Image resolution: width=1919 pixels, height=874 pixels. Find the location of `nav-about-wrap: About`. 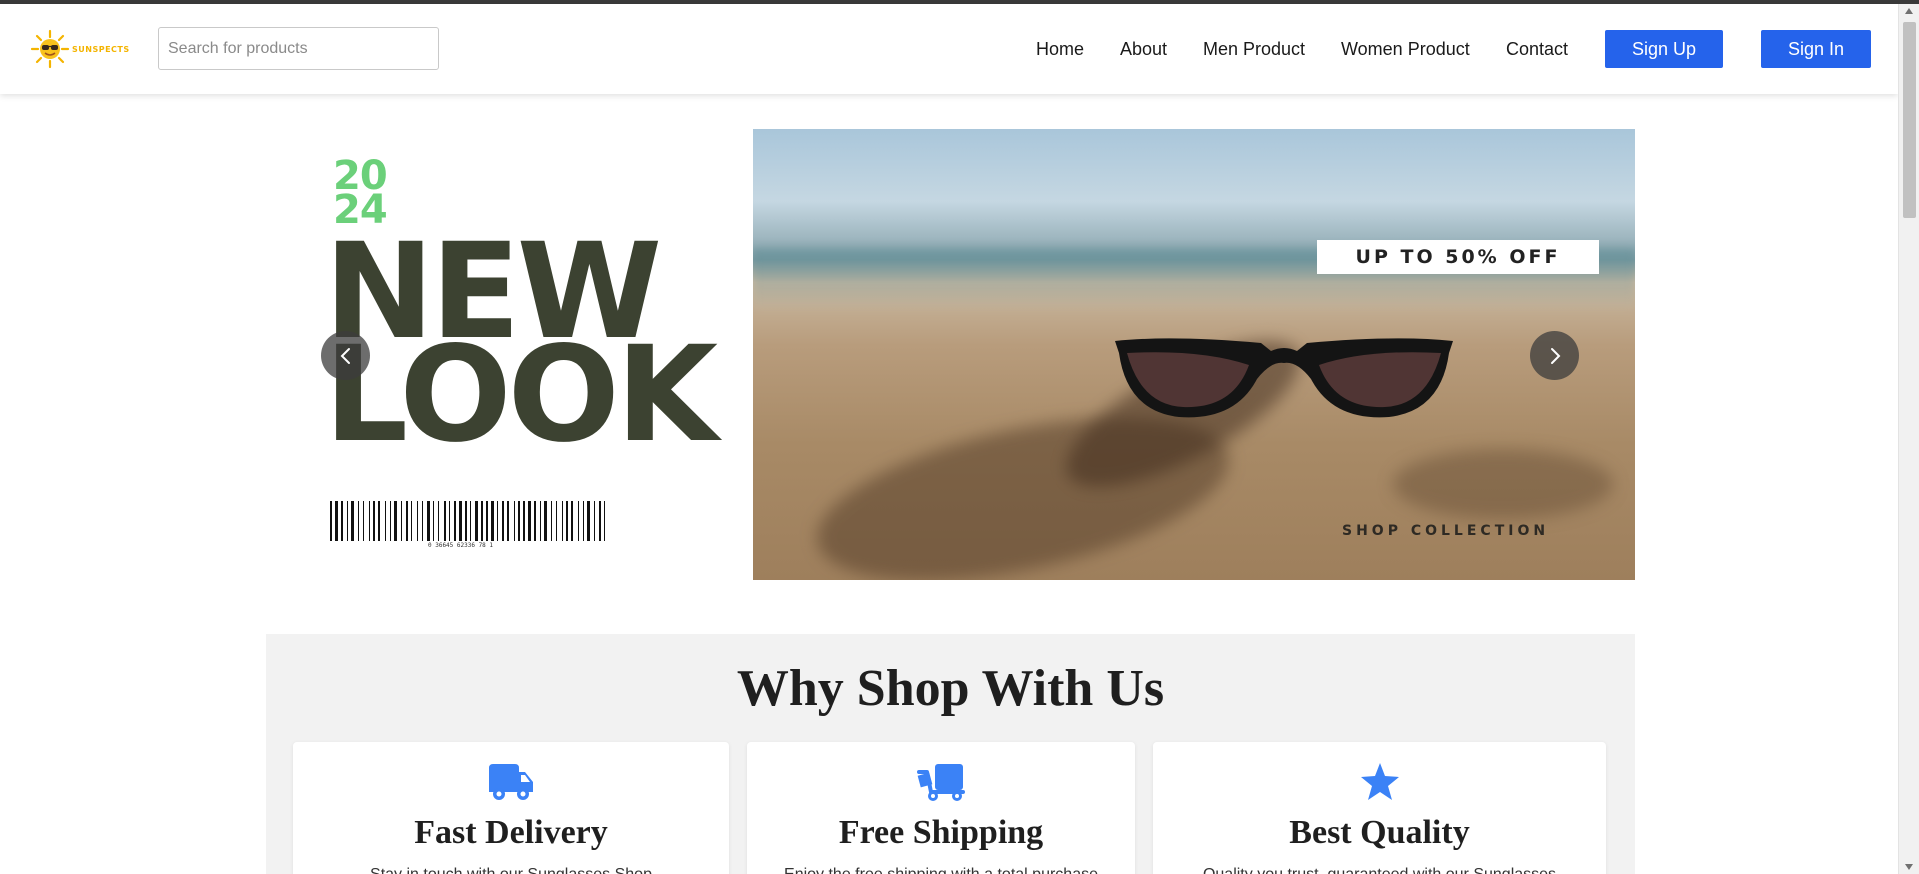

nav-about-wrap: About is located at coordinates (1143, 49).